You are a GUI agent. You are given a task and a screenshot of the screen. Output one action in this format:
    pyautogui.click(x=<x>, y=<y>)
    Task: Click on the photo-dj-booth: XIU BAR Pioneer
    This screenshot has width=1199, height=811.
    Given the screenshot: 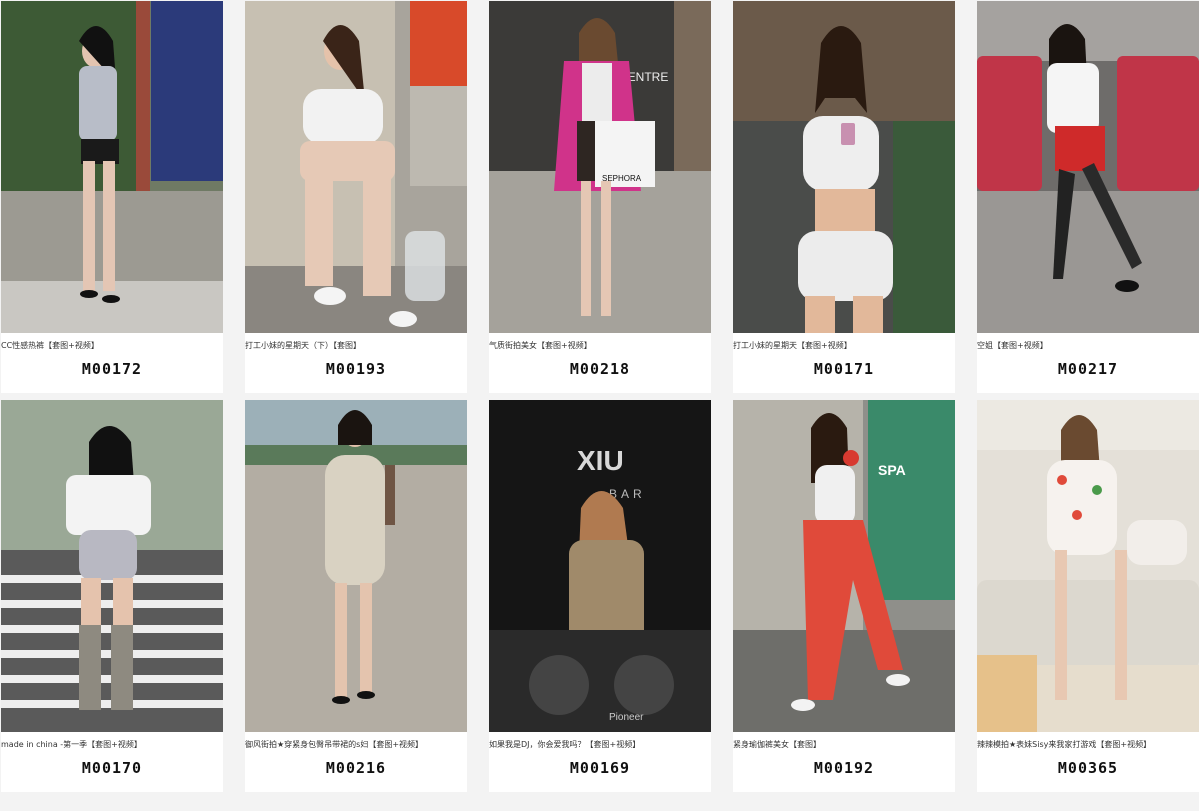 What is the action you would take?
    pyautogui.click(x=600, y=566)
    